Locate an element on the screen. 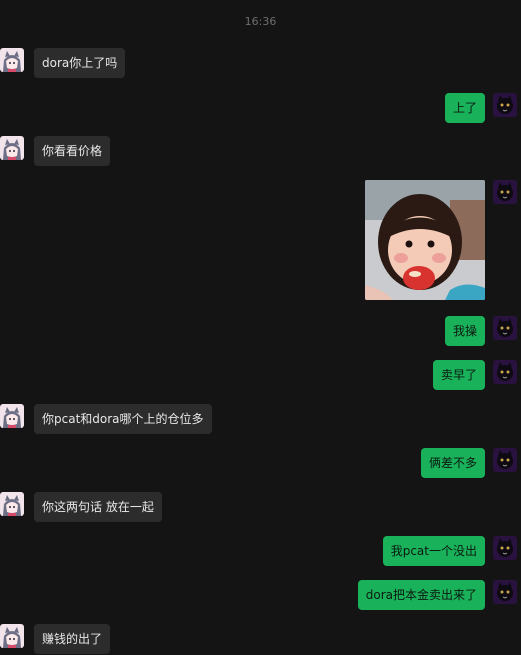 Image resolution: width=521 pixels, height=655 pixels. incoming-message: 赚钱的出了 is located at coordinates (72, 639).